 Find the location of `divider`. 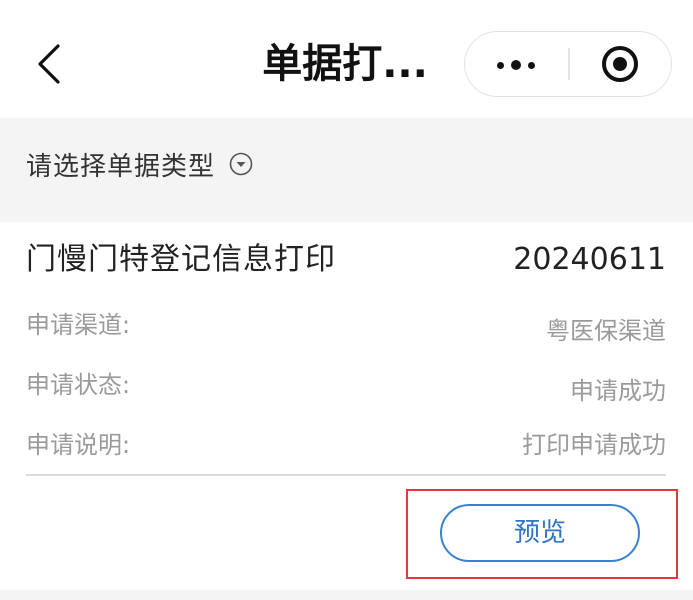

divider is located at coordinates (346, 475).